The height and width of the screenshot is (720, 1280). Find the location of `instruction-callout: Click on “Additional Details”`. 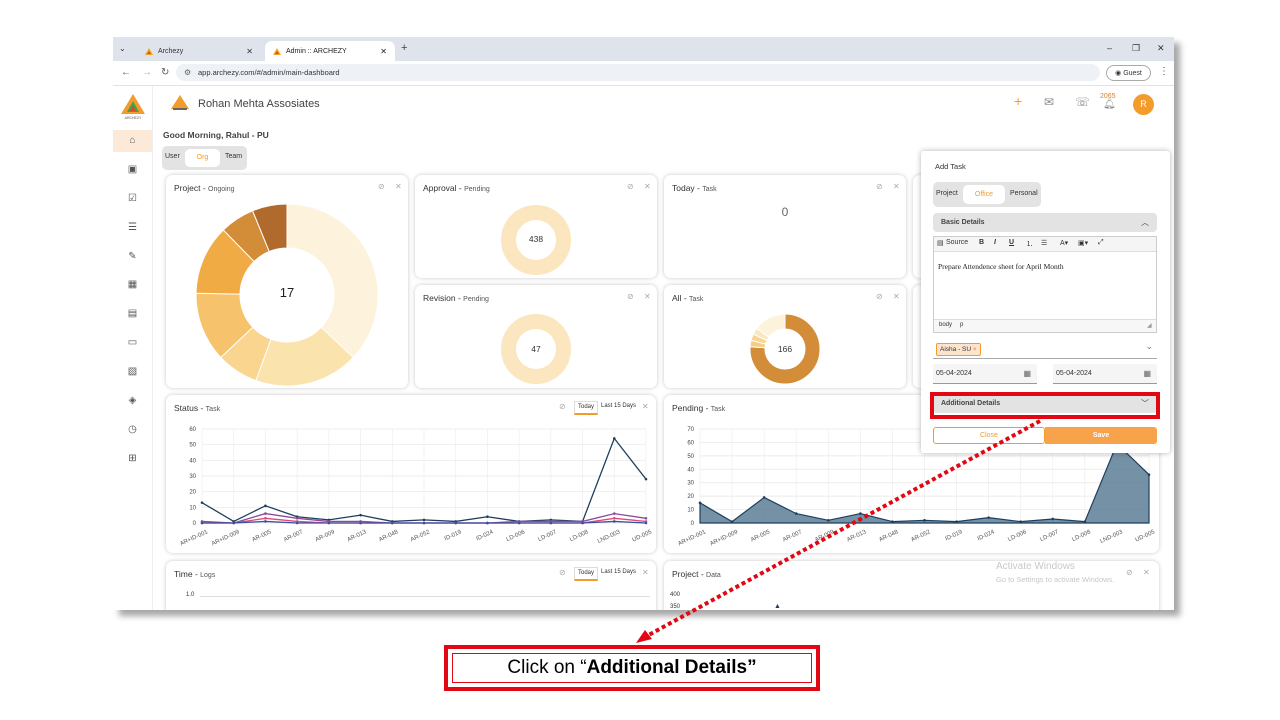

instruction-callout: Click on “Additional Details” is located at coordinates (632, 668).